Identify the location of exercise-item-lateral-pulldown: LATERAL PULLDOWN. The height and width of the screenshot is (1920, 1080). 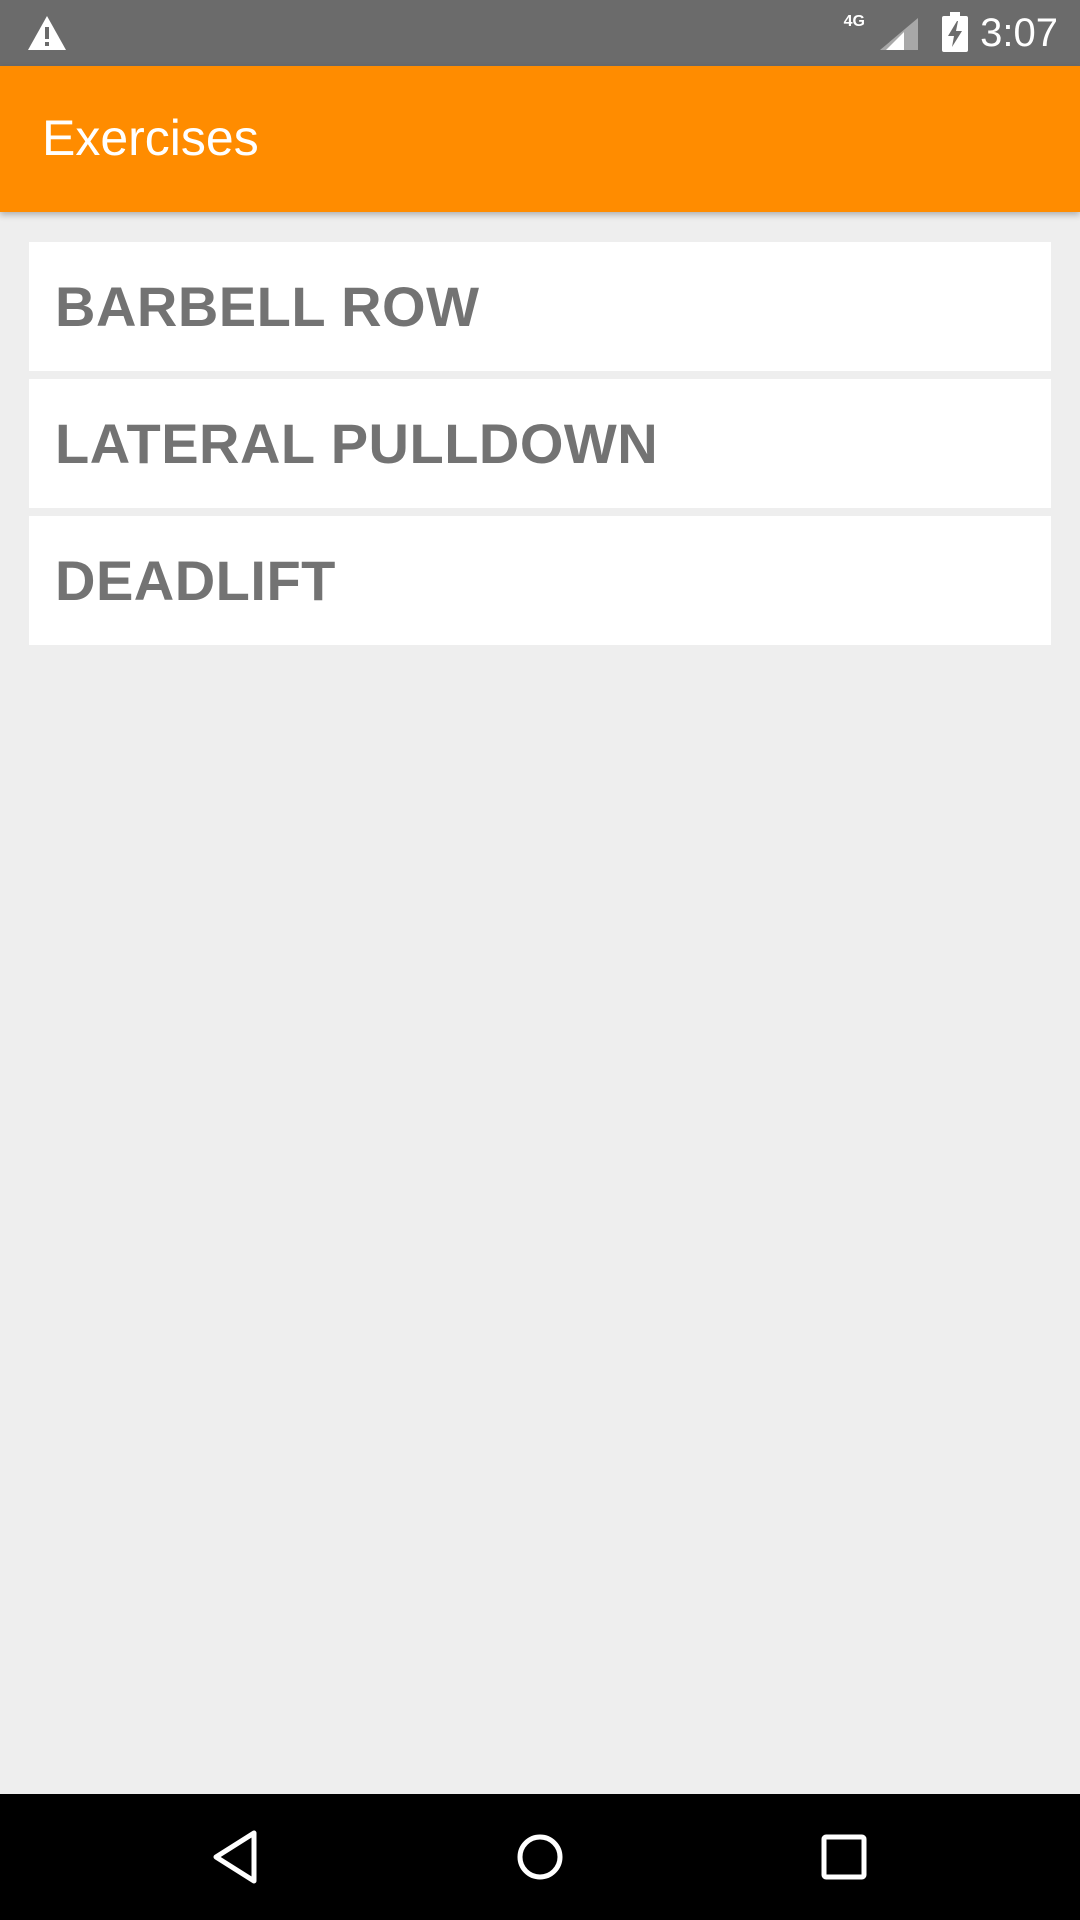
(540, 443).